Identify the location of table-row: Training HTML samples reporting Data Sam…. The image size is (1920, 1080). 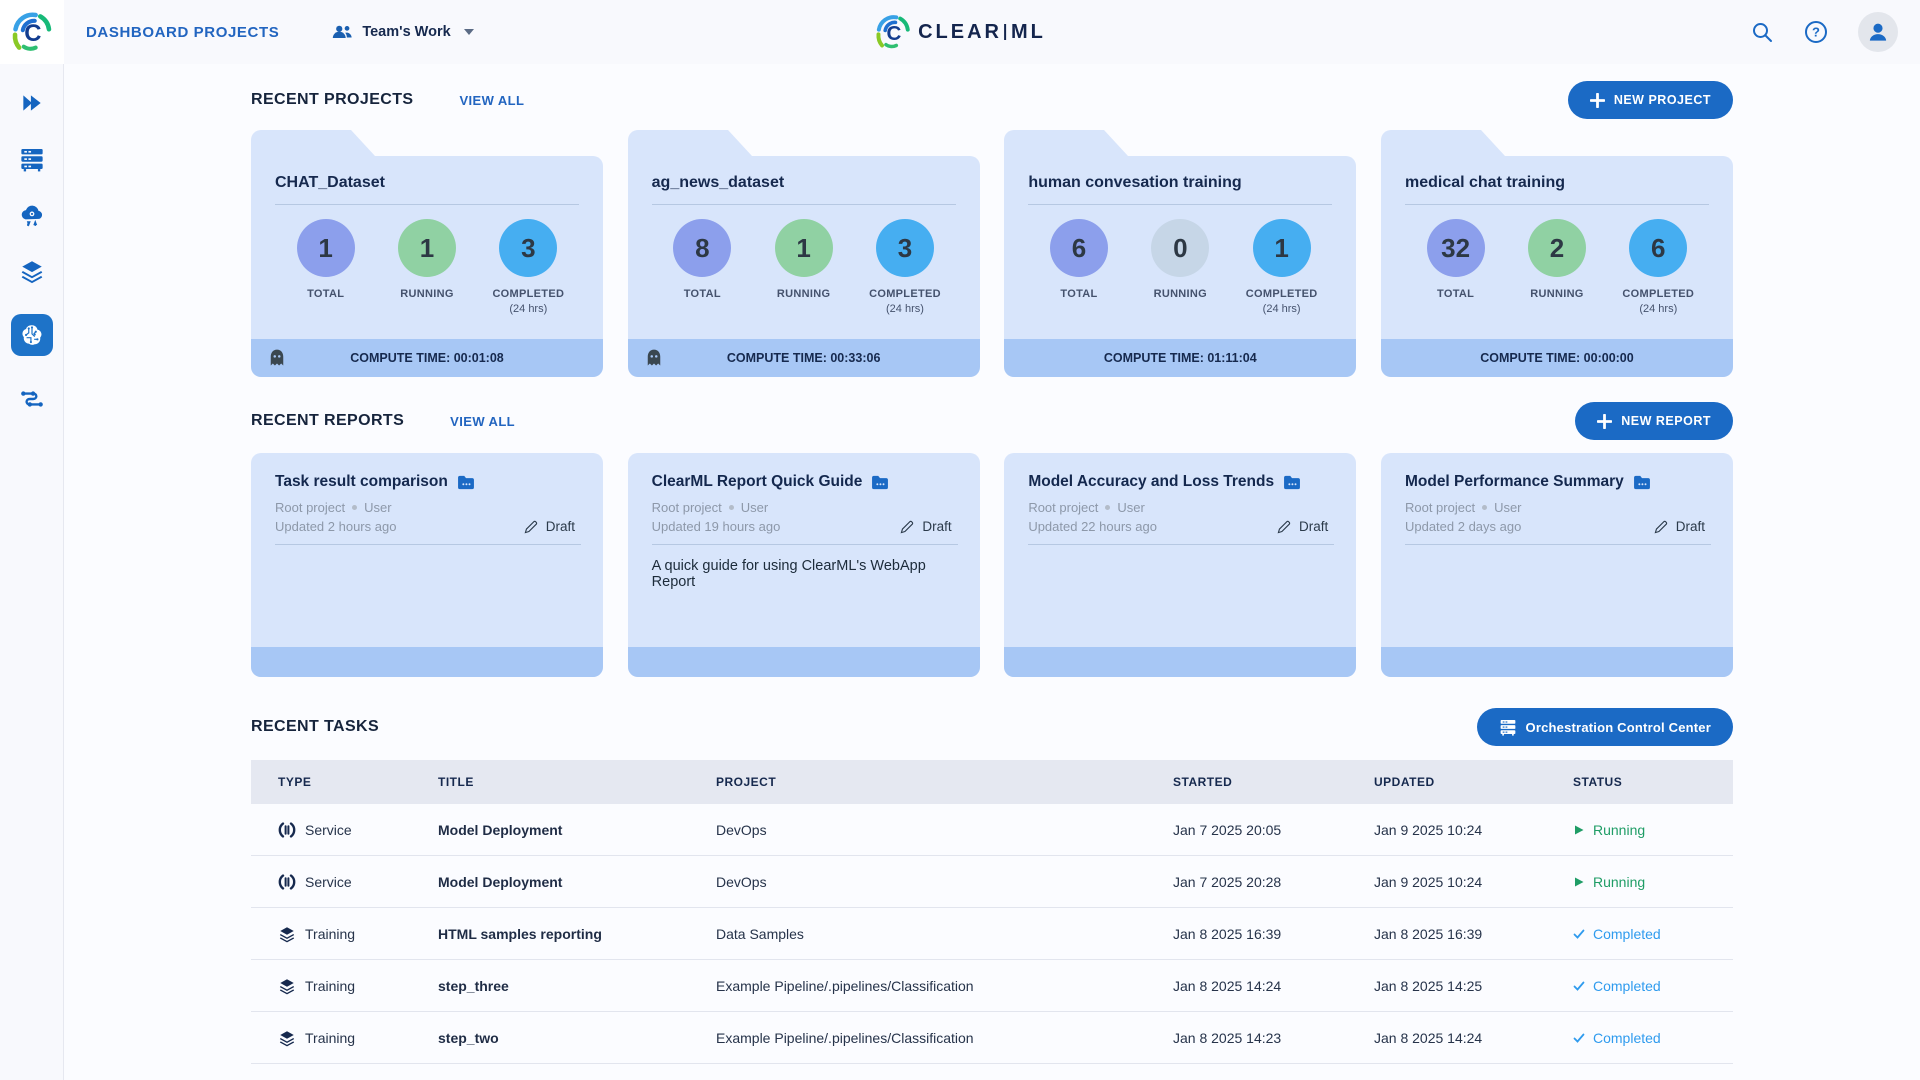
(992, 934).